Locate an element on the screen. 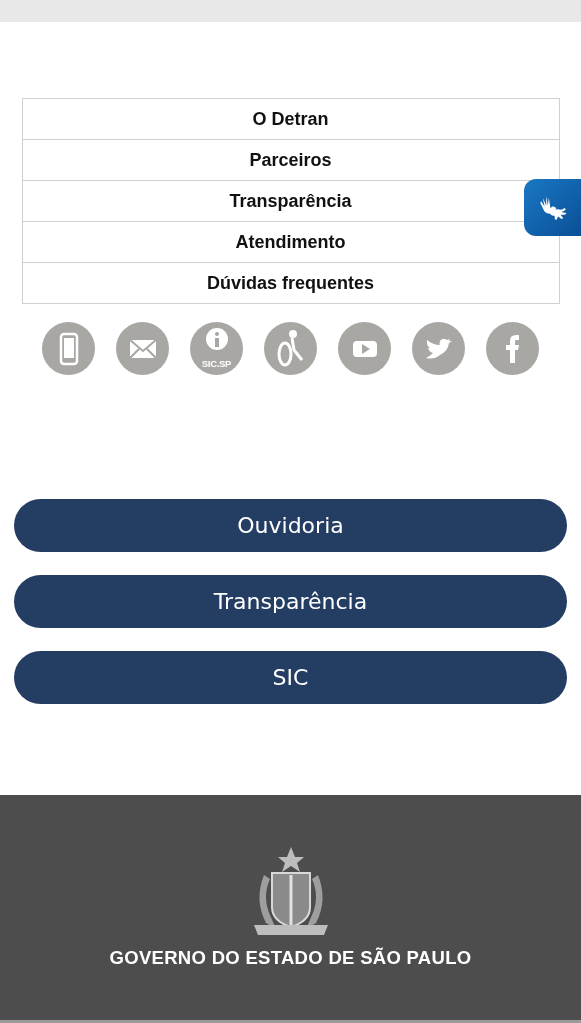 This screenshot has width=581, height=1023. facebook-icon is located at coordinates (512, 348).